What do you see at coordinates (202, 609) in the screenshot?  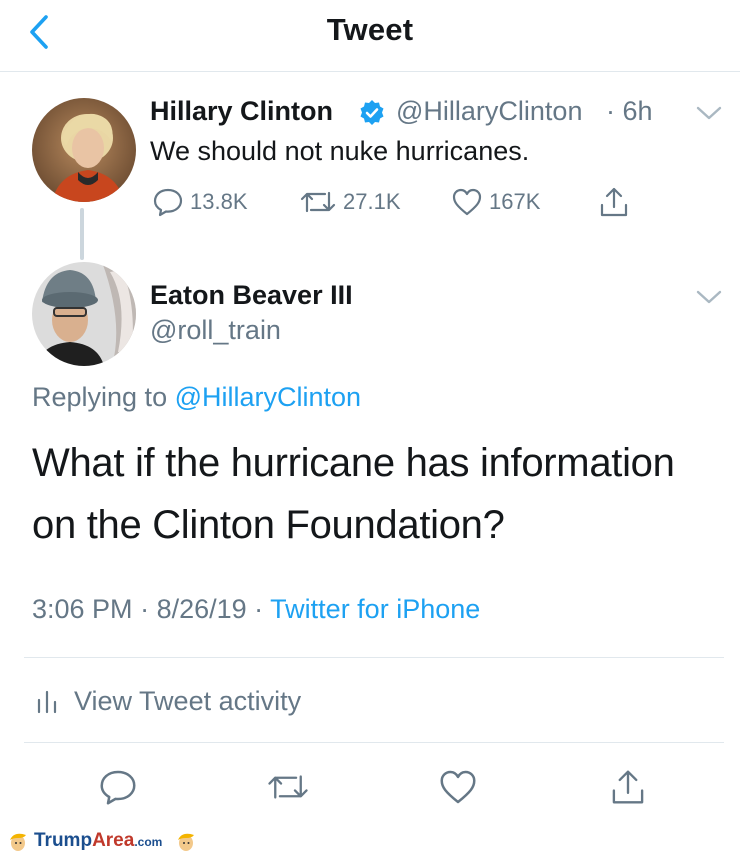 I see `tweet-date: · 8/26/19 ·` at bounding box center [202, 609].